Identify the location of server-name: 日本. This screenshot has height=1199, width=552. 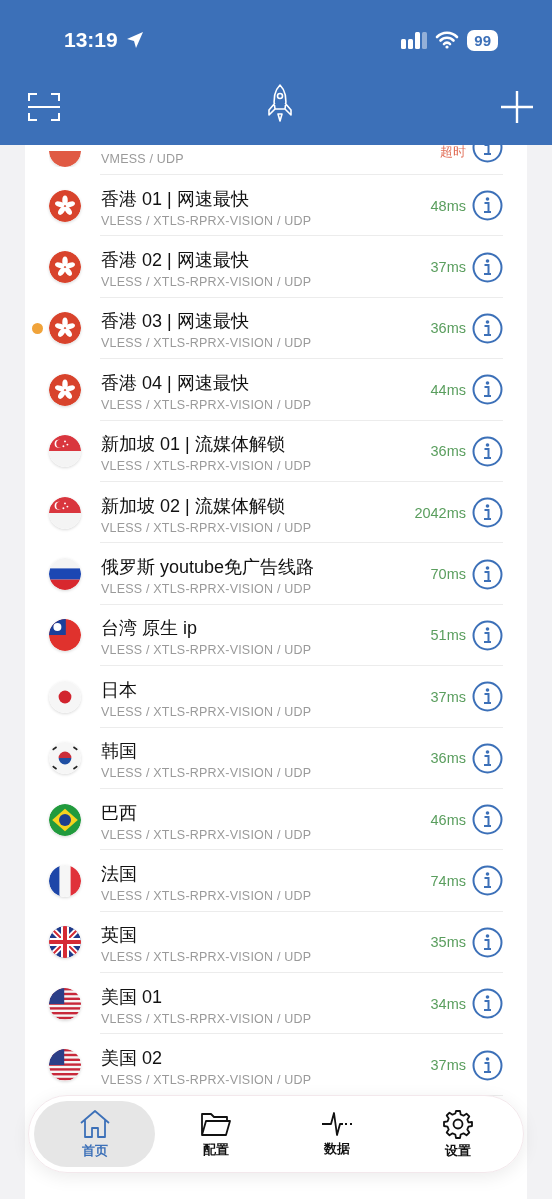
(119, 690).